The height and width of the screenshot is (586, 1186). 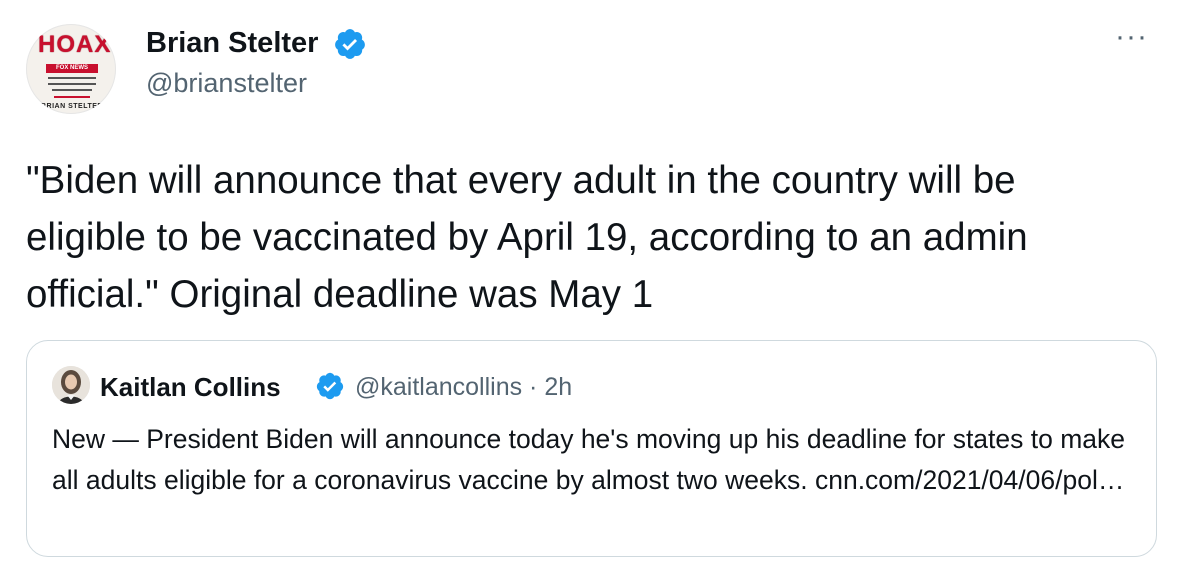 I want to click on avatar-book-title: HOAX, so click(x=75, y=44).